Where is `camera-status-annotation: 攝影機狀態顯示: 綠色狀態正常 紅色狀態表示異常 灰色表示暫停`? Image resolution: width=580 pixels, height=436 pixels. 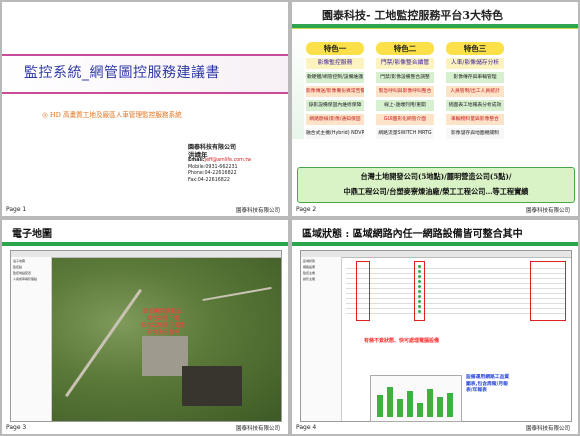
camera-status-annotation: 攝影機狀態顯示: 綠色狀態正常 紅色狀態表示異常 灰色表示暫停 is located at coordinates (163, 323).